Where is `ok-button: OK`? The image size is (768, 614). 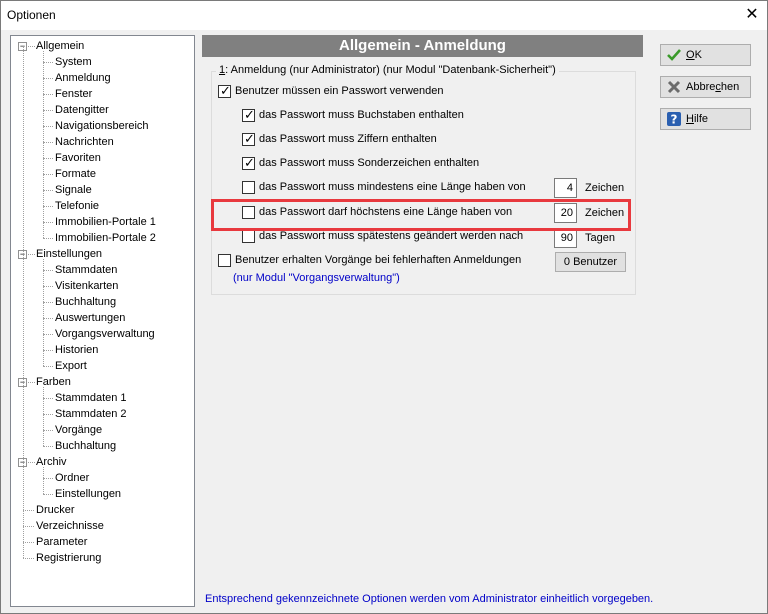 ok-button: OK is located at coordinates (705, 55).